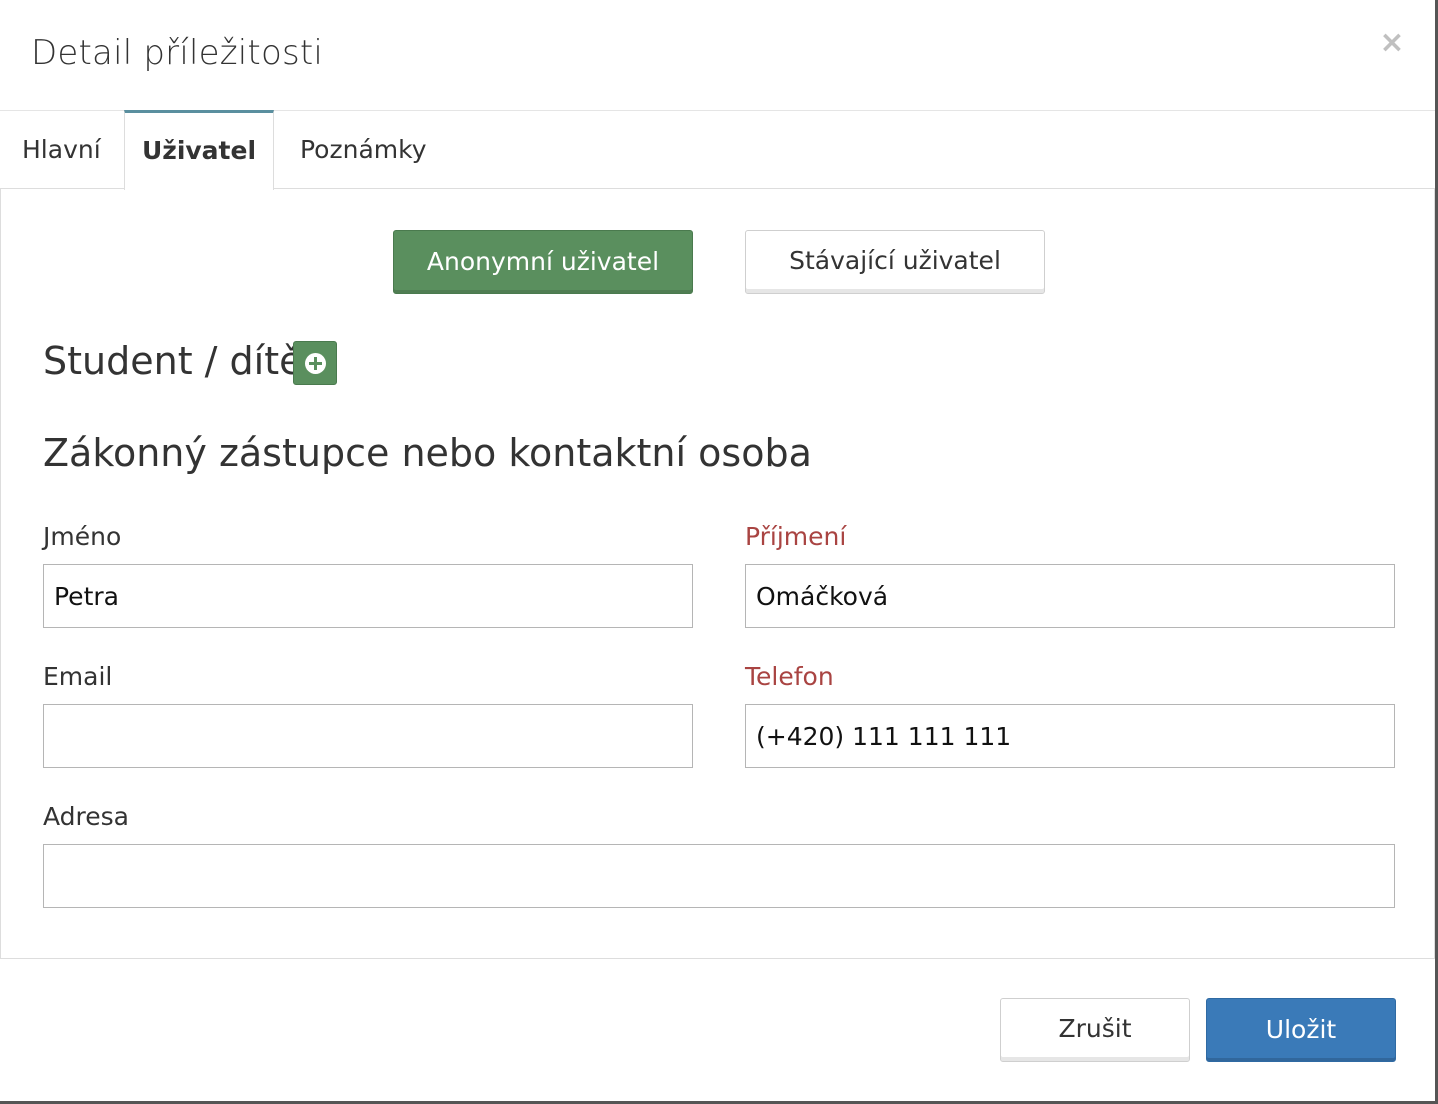 The width and height of the screenshot is (1438, 1104). What do you see at coordinates (543, 262) in the screenshot?
I see `anonymous-user-button: Anonymní uživatel` at bounding box center [543, 262].